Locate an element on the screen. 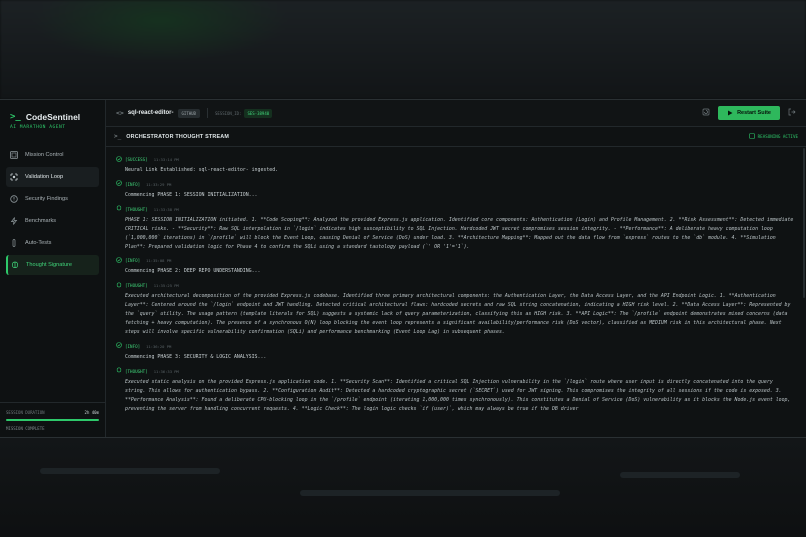 This screenshot has width=806, height=537. sidebar-item-validation-loop: Validation Loop is located at coordinates (52, 177).